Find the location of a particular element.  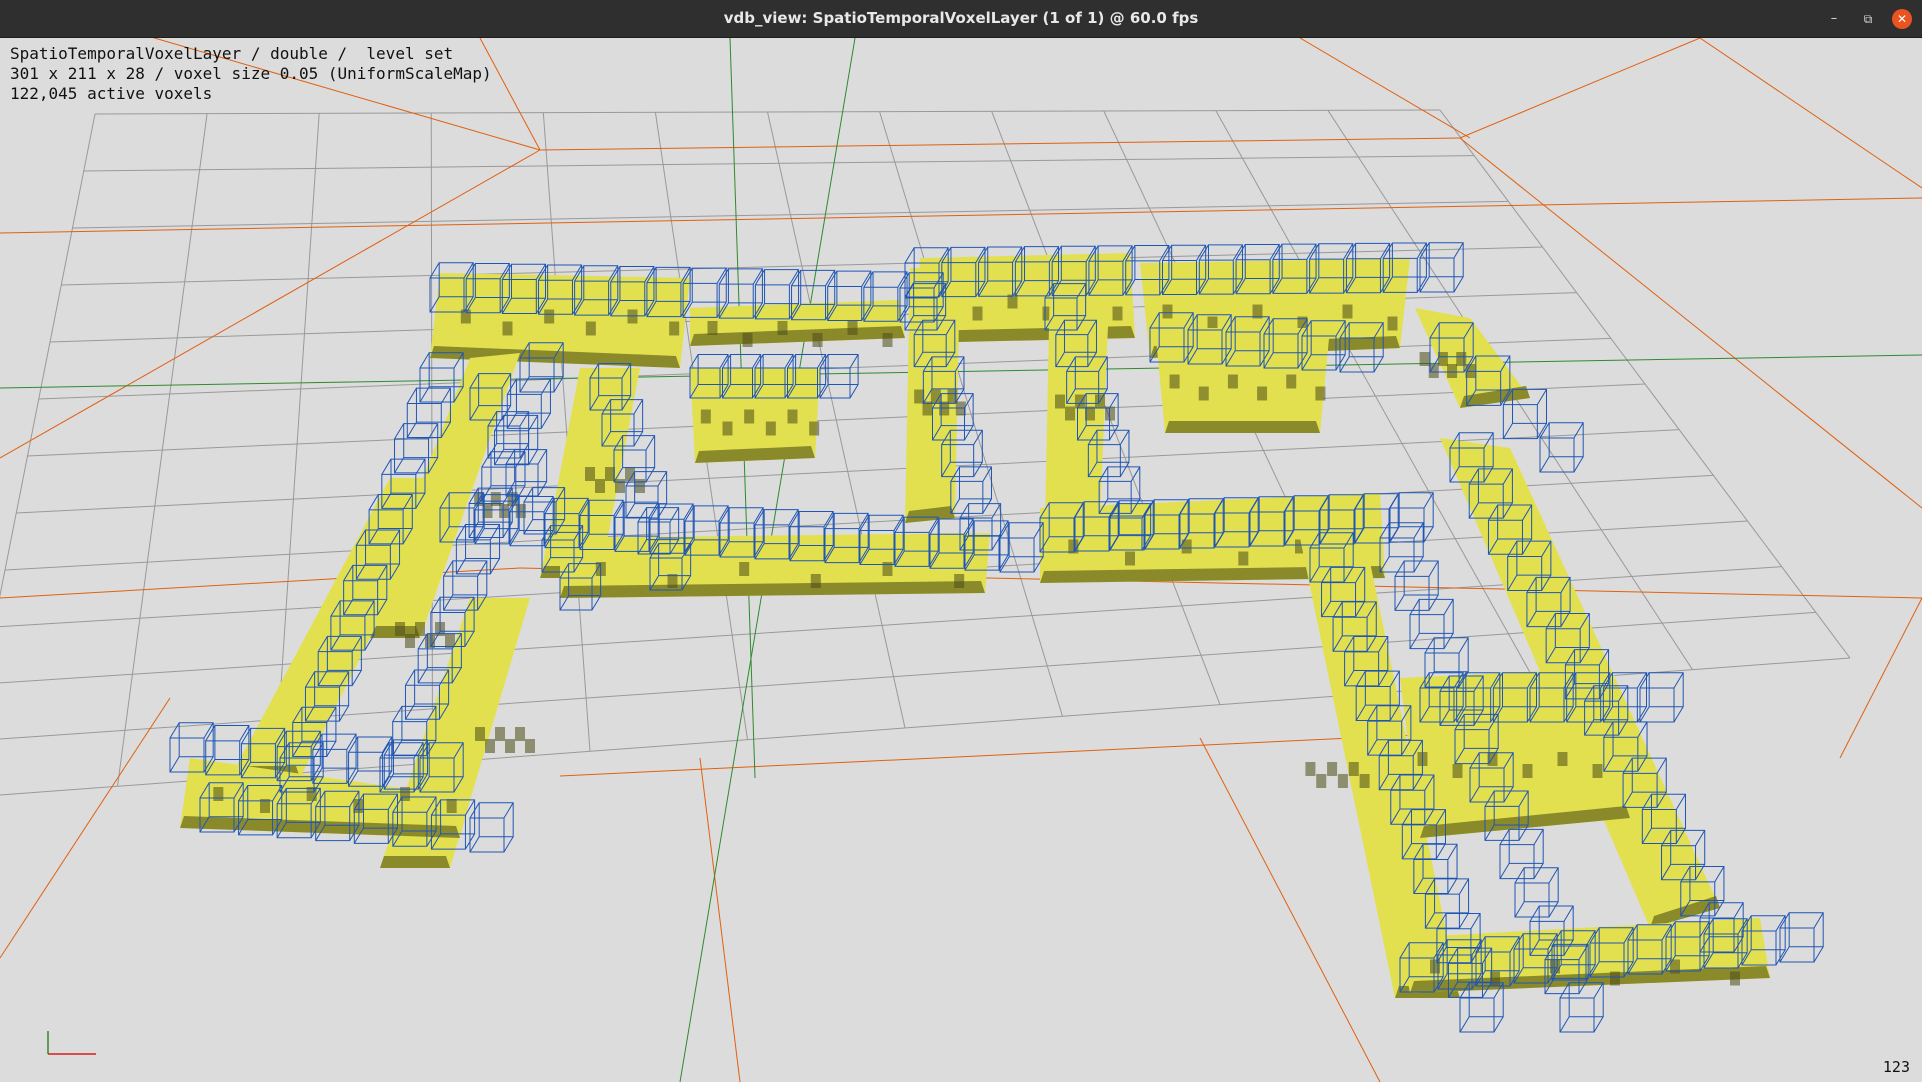

close-icon: ✕ is located at coordinates (1902, 19).